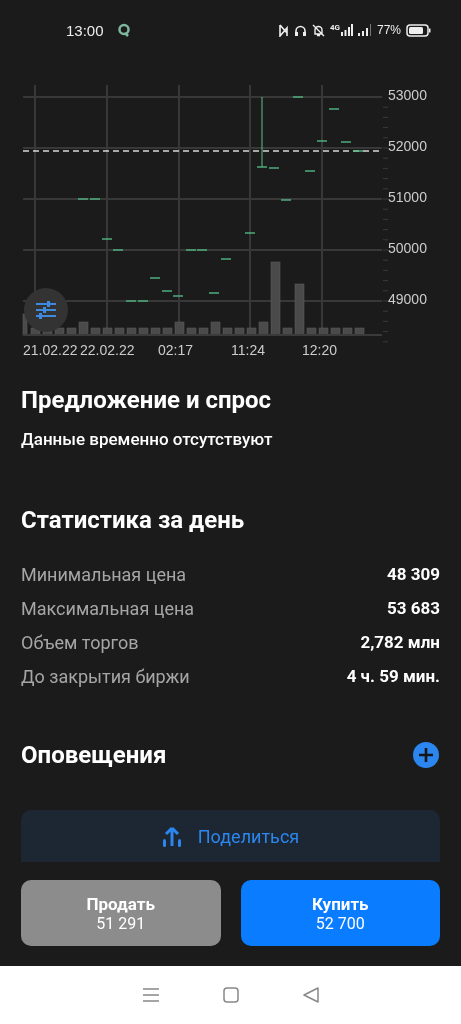 The height and width of the screenshot is (1024, 461). I want to click on stat-value: 48 309, so click(413, 574).